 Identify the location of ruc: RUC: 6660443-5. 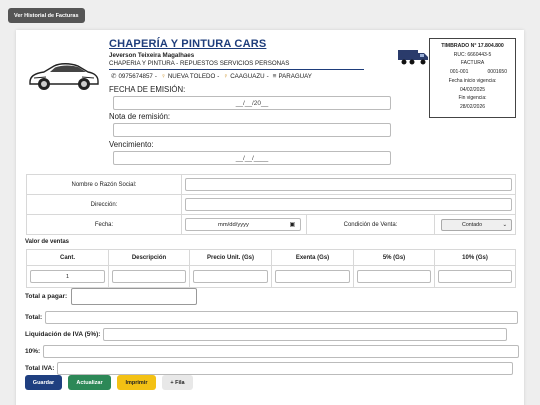
(472, 54).